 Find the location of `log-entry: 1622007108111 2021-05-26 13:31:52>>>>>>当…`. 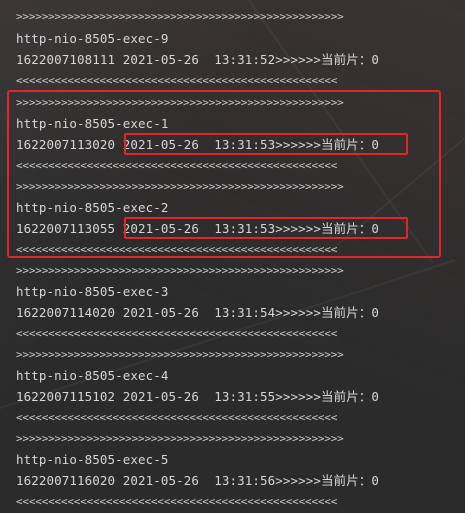

log-entry: 1622007108111 2021-05-26 13:31:52>>>>>>当… is located at coordinates (198, 59).